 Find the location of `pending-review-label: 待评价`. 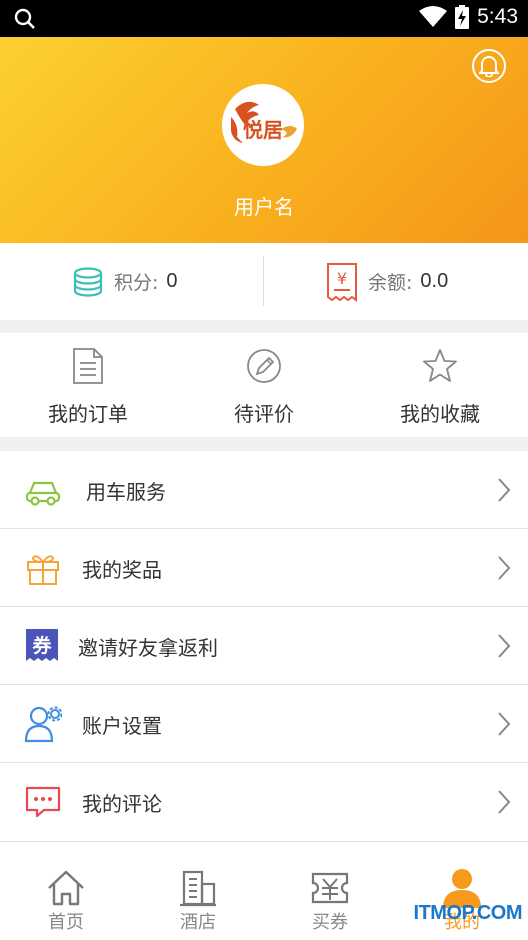

pending-review-label: 待评价 is located at coordinates (264, 414).